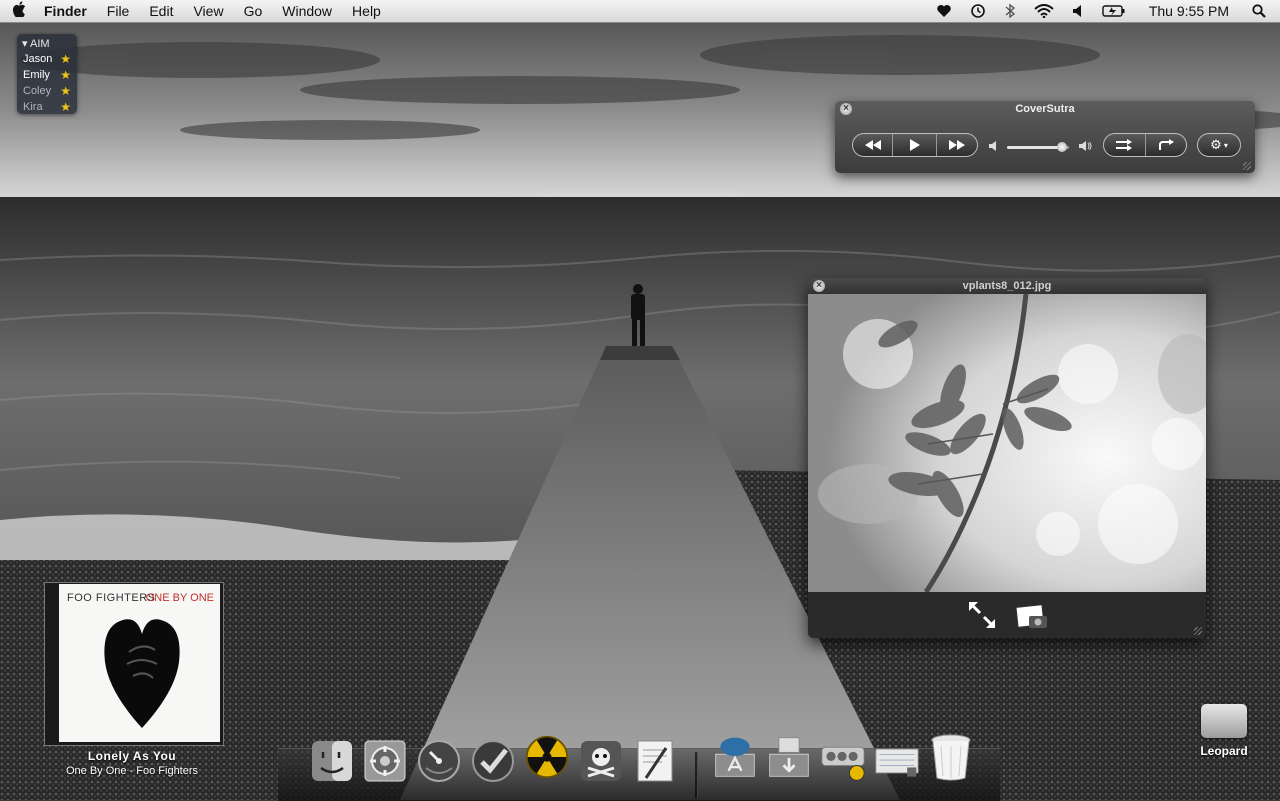  Describe the element at coordinates (118, 11) in the screenshot. I see `menu-file: File` at that location.